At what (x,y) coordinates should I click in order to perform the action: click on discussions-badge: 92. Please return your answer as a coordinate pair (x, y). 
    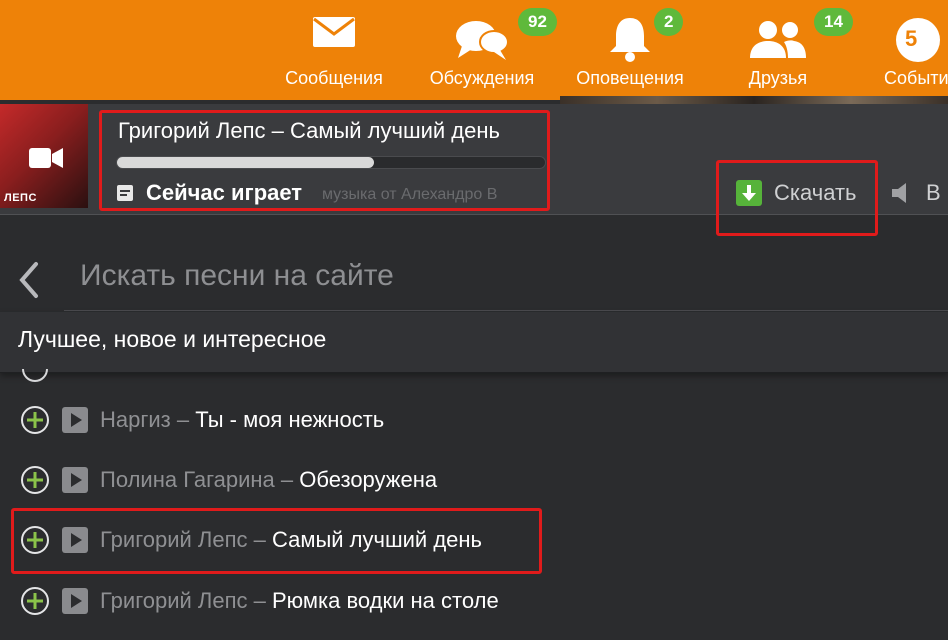
    Looking at the image, I should click on (537, 22).